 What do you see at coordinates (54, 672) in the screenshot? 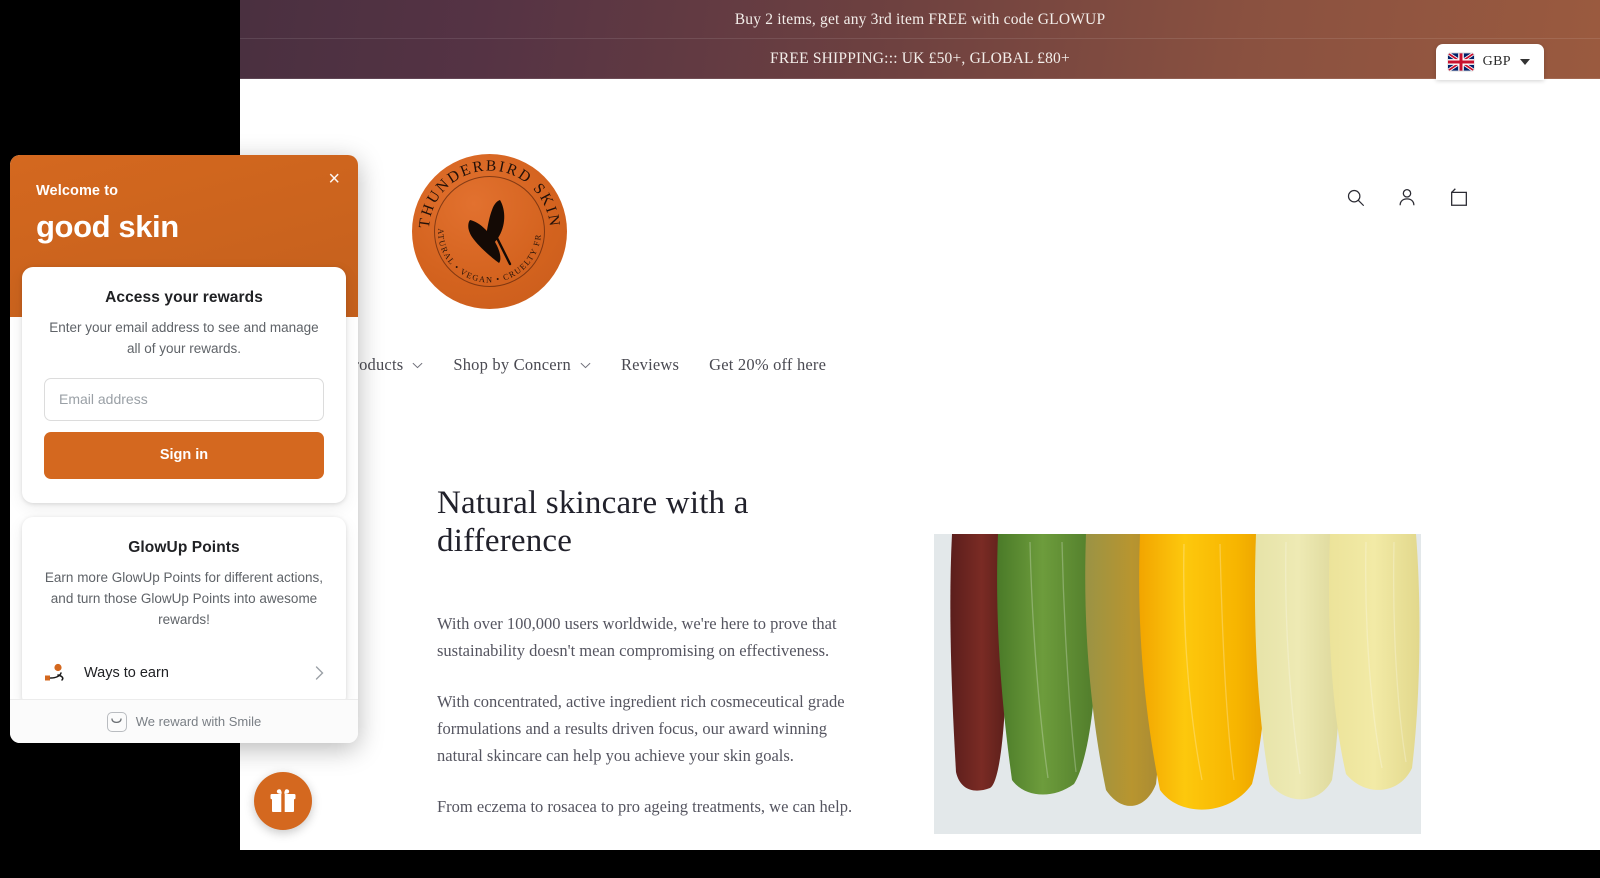
I see `earn-points-icon` at bounding box center [54, 672].